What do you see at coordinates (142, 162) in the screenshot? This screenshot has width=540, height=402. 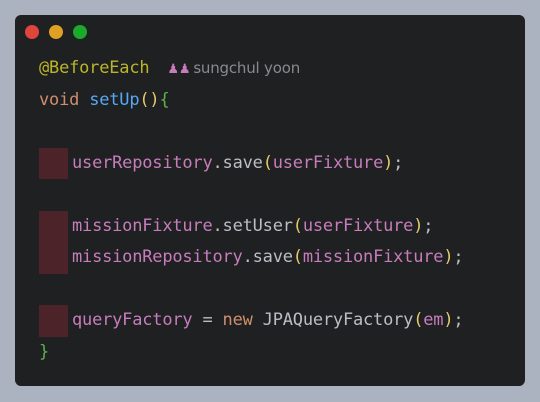 I see `receiver: userRepository` at bounding box center [142, 162].